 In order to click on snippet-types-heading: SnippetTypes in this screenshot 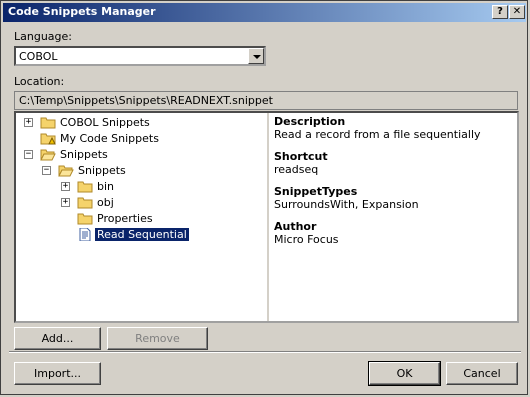, I will do `click(316, 191)`.